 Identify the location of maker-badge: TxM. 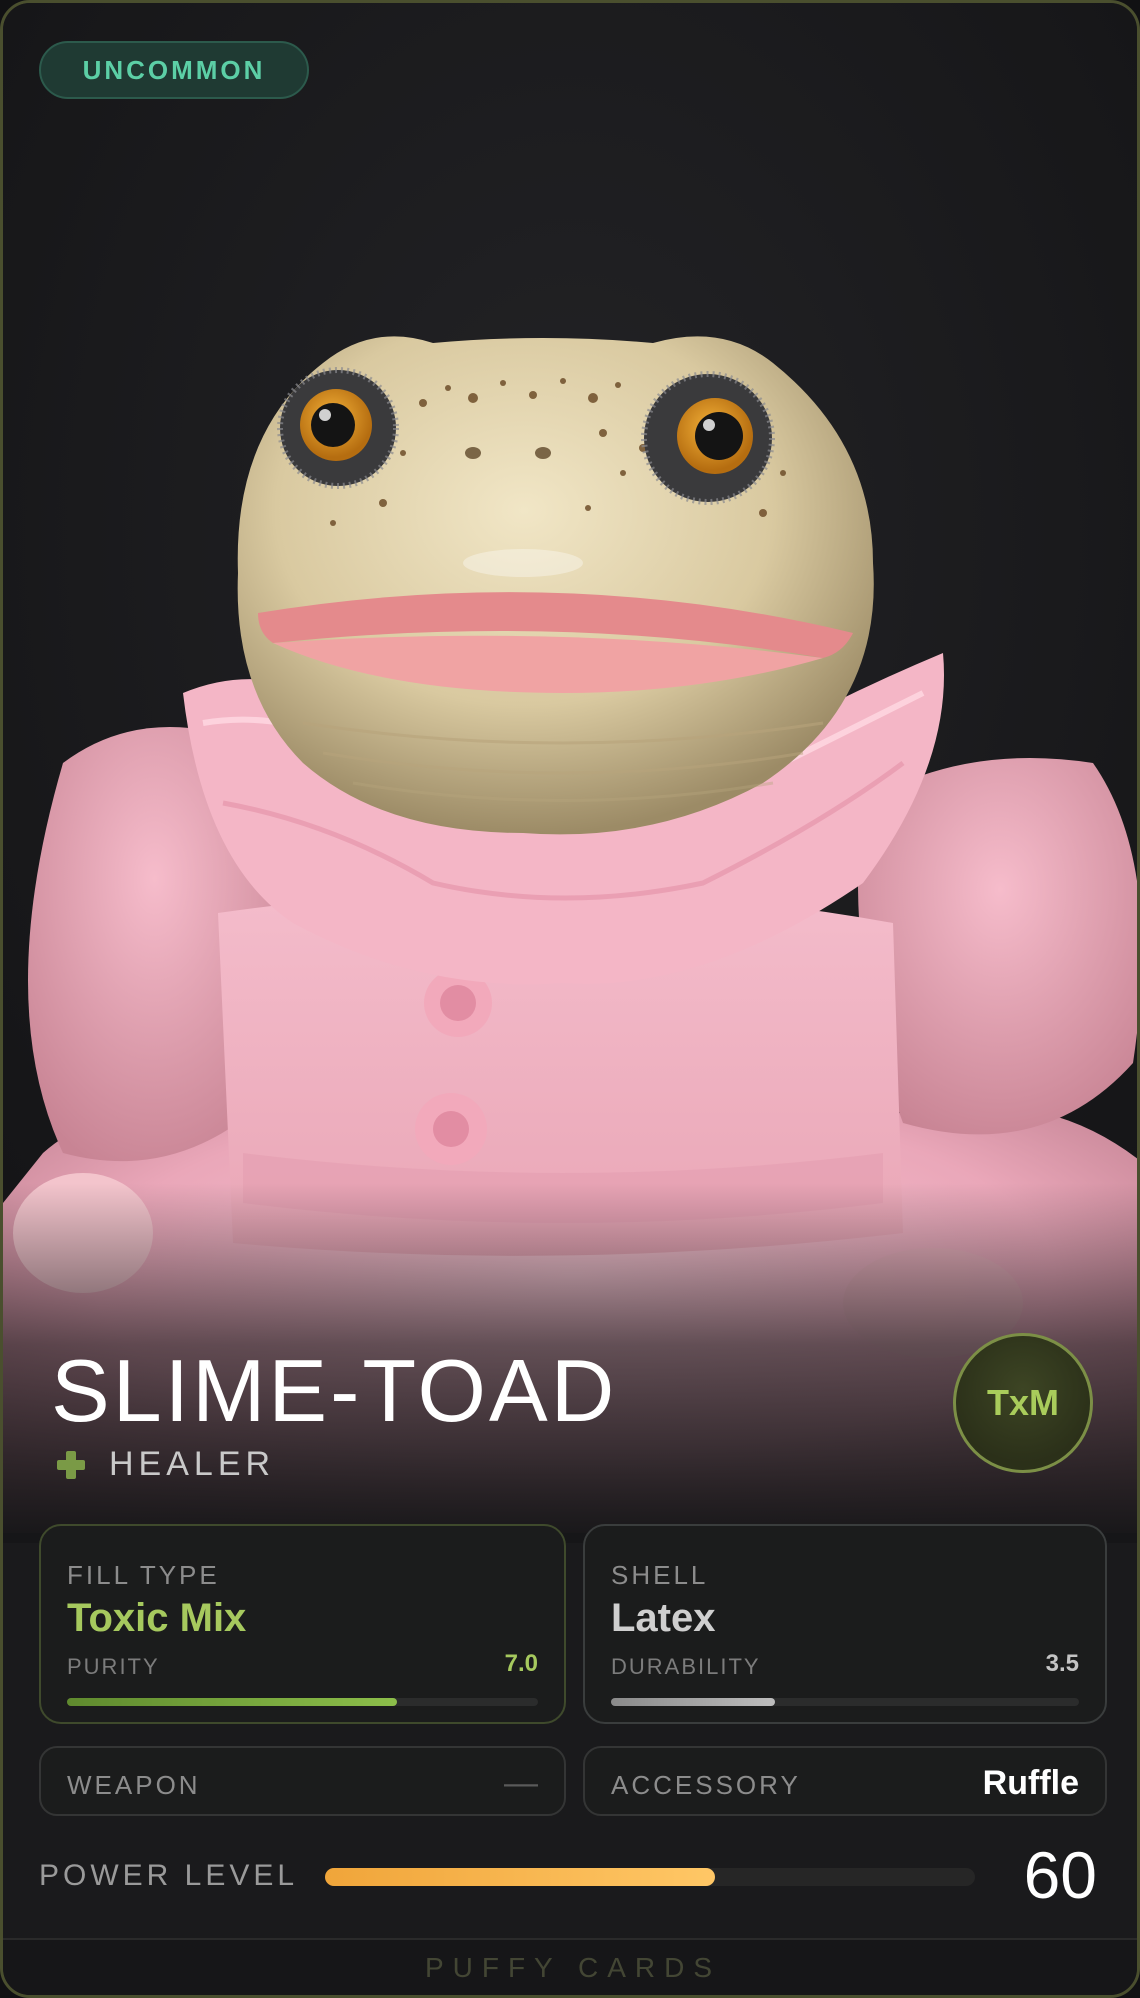
(1023, 1403).